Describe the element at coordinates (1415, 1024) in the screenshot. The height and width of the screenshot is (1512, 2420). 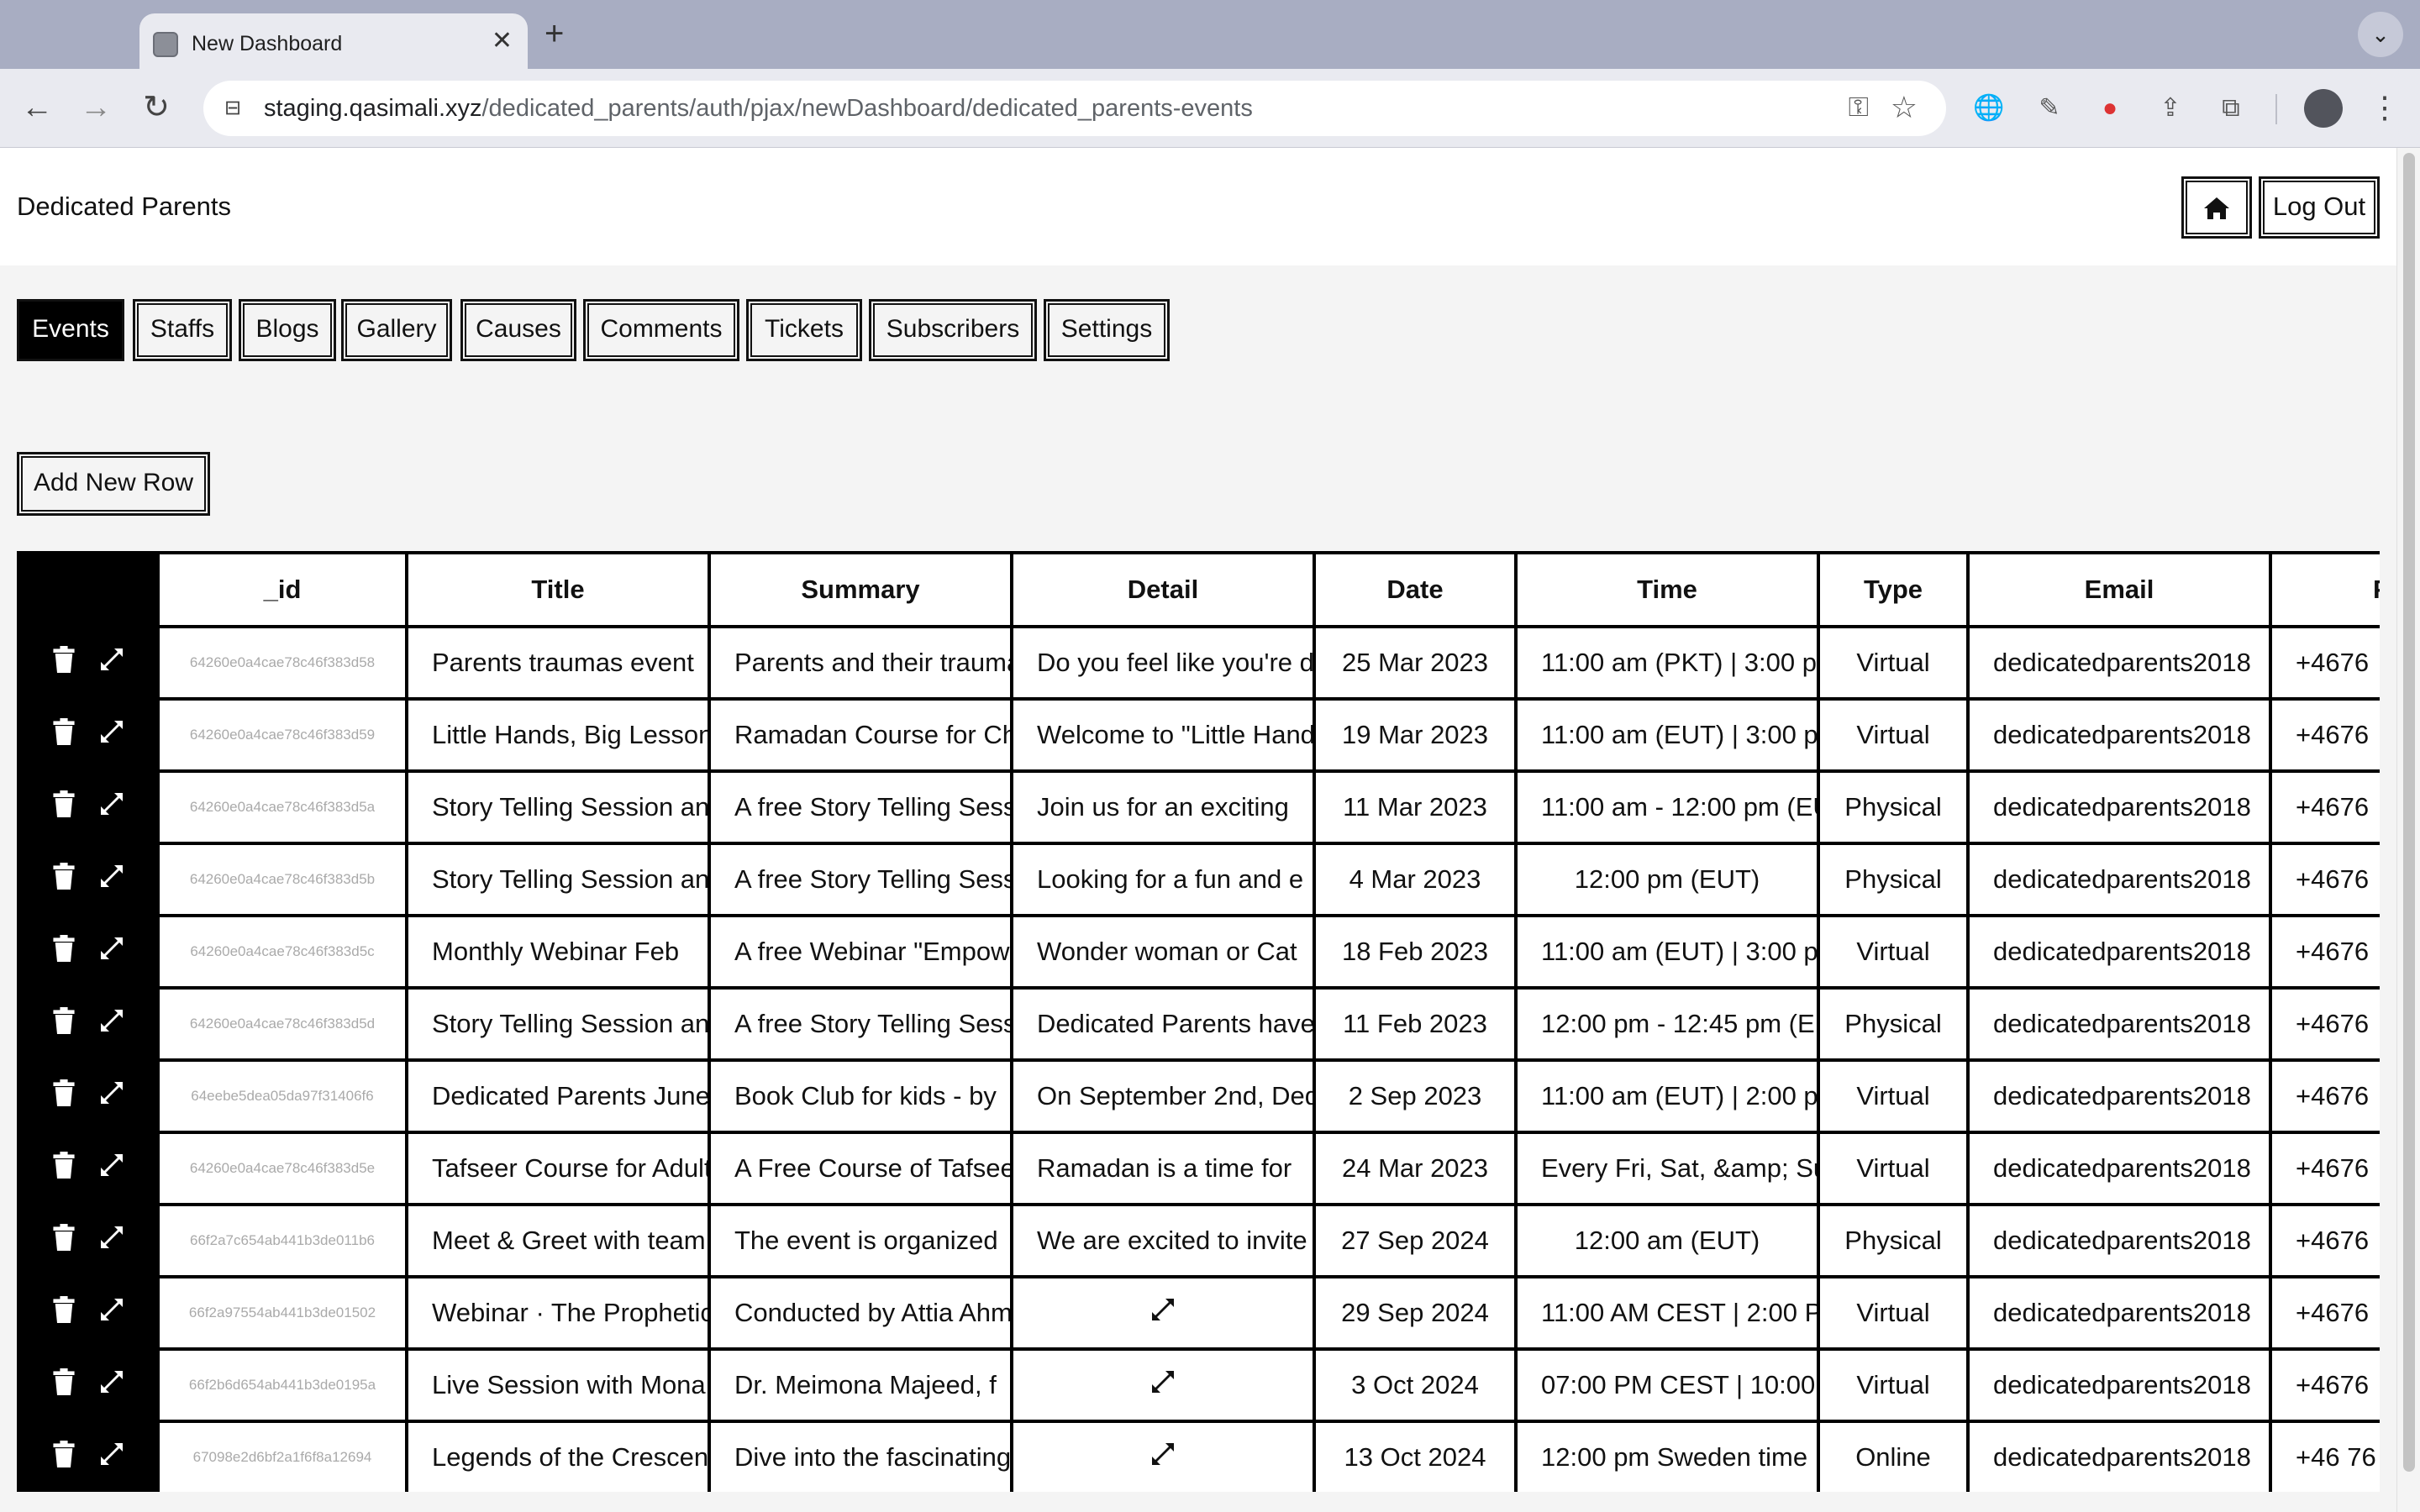
I see `cell-date: 11 Feb 2023` at that location.